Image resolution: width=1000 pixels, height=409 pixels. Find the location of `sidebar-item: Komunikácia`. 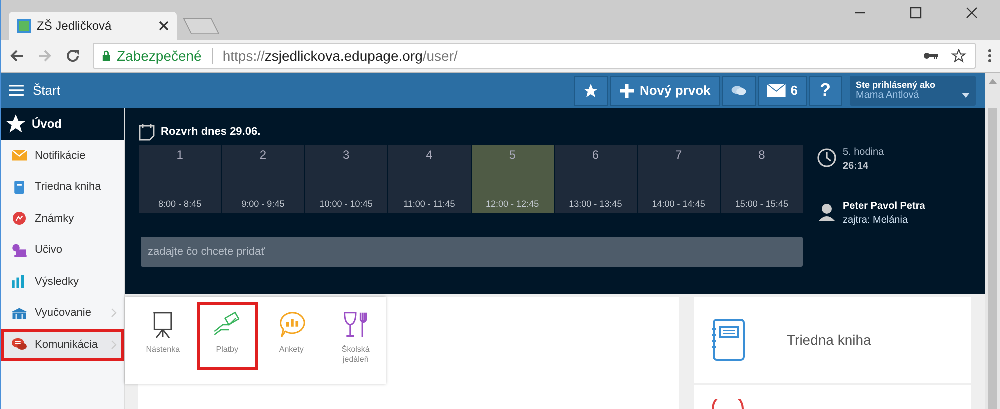

sidebar-item: Komunikácia is located at coordinates (62, 344).